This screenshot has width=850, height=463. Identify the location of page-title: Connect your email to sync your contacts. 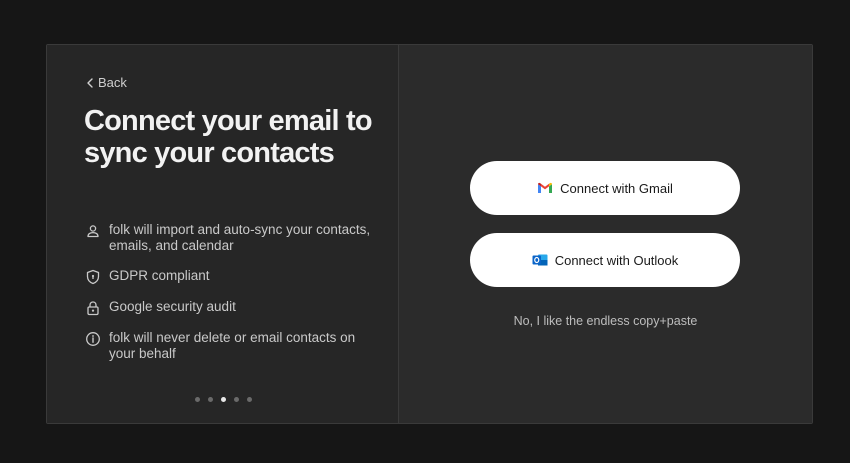
(228, 137).